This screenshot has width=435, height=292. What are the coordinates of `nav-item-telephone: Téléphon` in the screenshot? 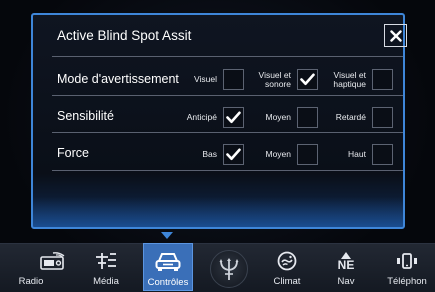 It's located at (407, 267).